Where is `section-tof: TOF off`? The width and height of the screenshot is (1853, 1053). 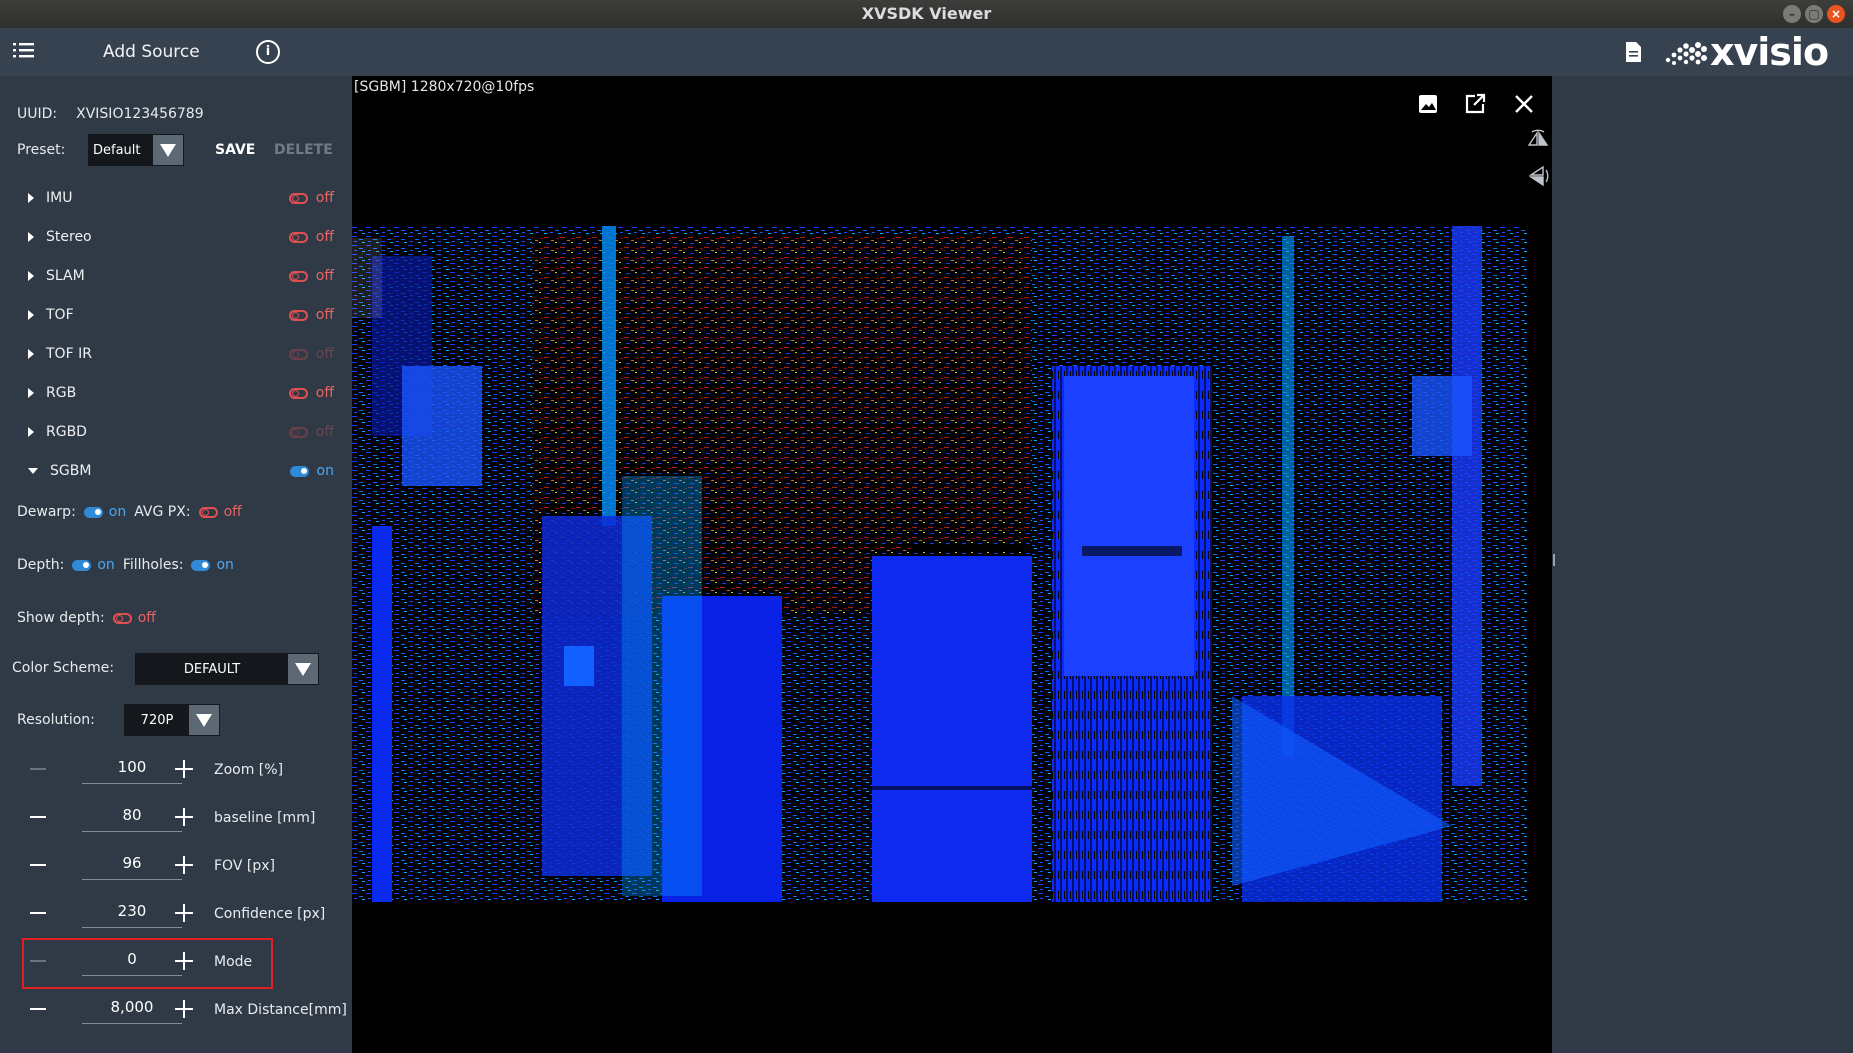
section-tof: TOF off is located at coordinates (183, 315).